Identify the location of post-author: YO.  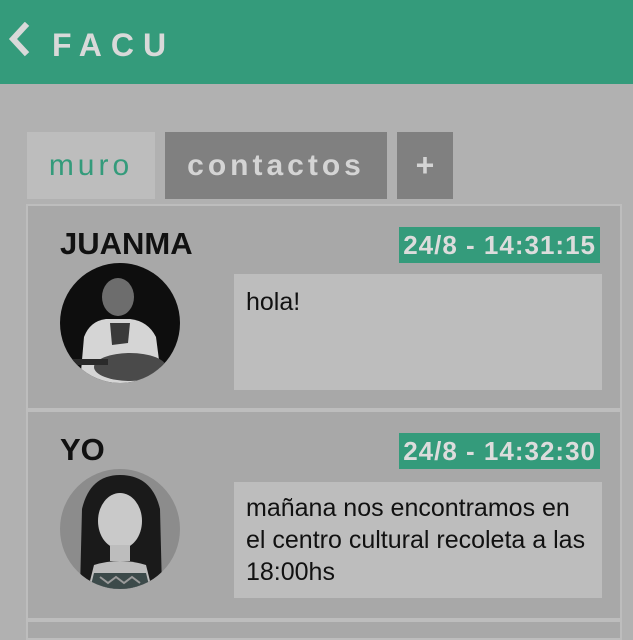
(82, 449).